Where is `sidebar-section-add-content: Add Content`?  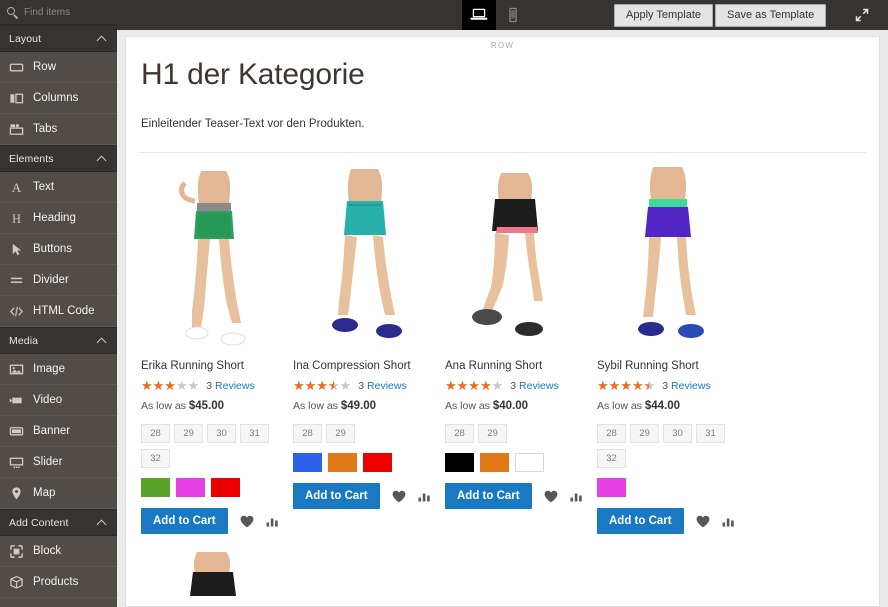
sidebar-section-add-content: Add Content is located at coordinates (58, 522).